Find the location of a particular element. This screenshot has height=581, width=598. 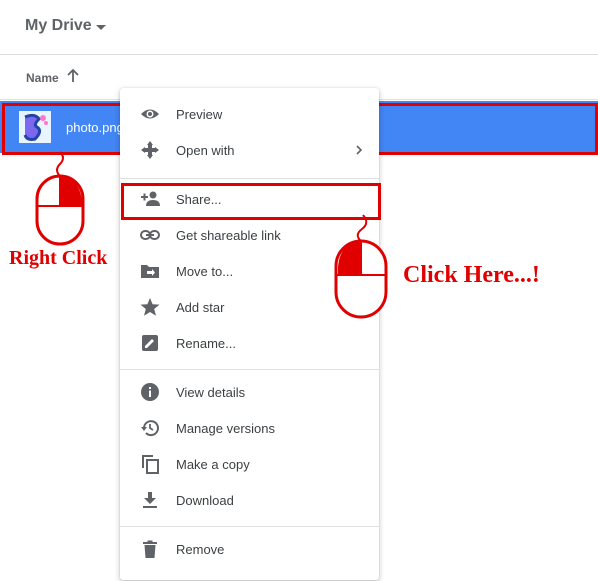

menu-item-view-details: View details is located at coordinates (249, 392).